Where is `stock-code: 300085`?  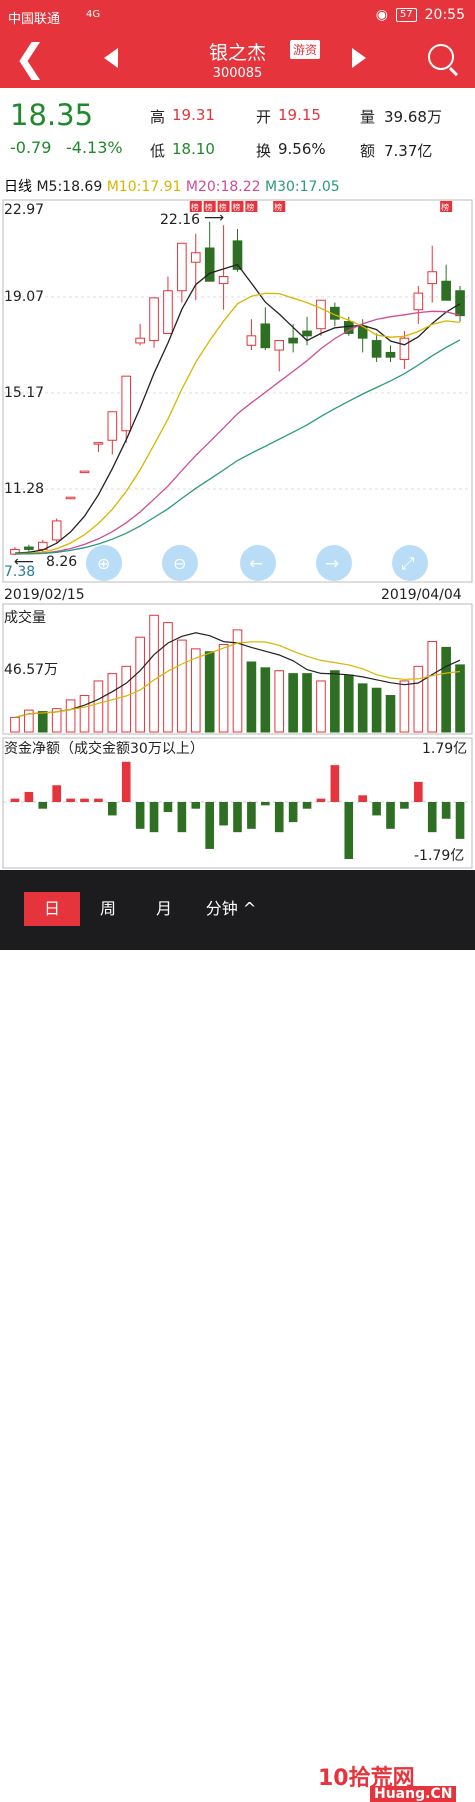
stock-code: 300085 is located at coordinates (237, 73).